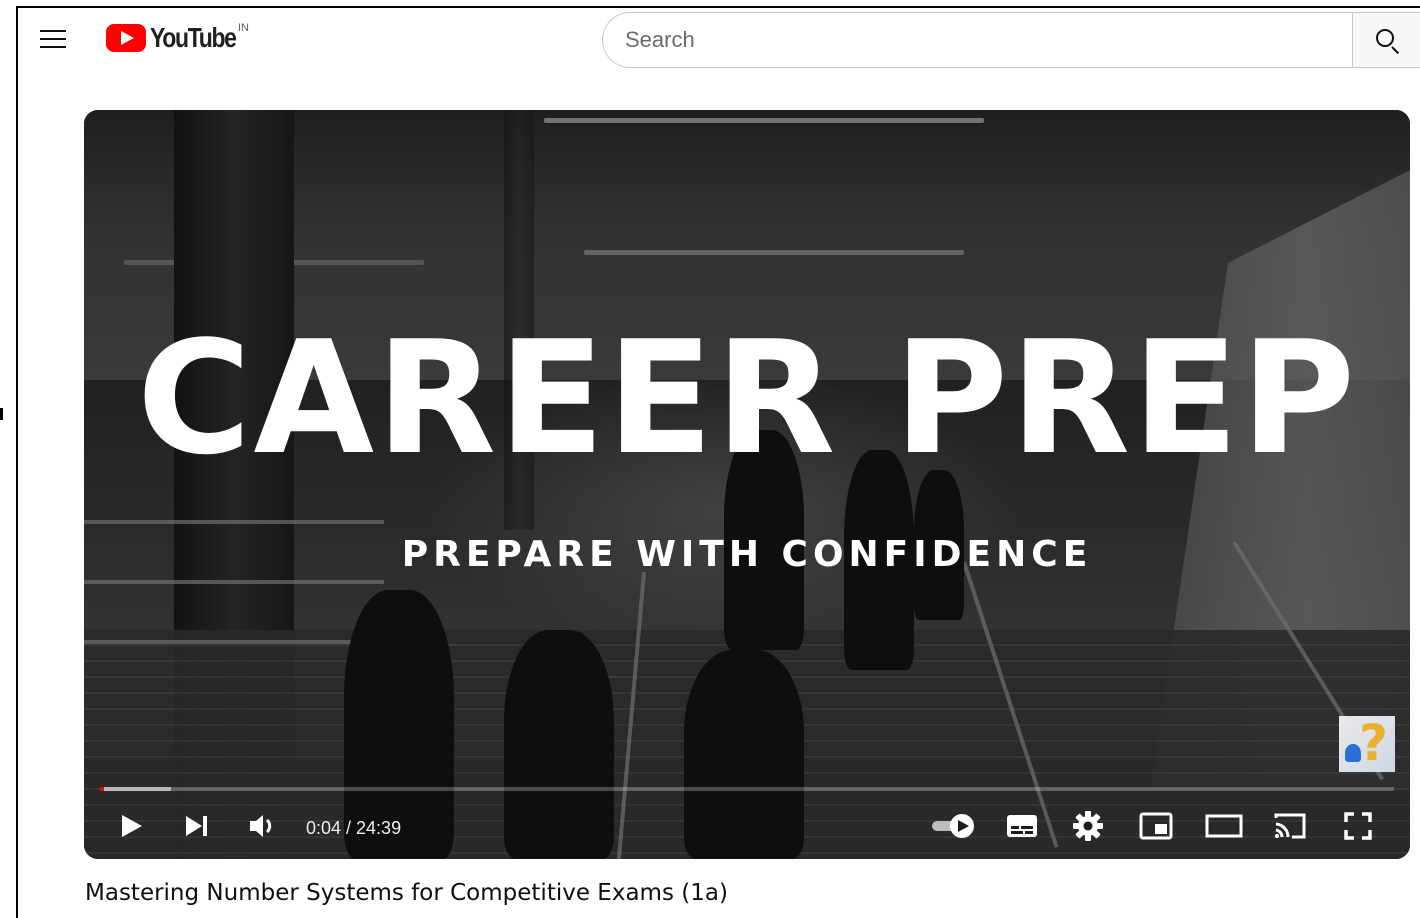 The image size is (1420, 918). I want to click on next-button, so click(196, 826).